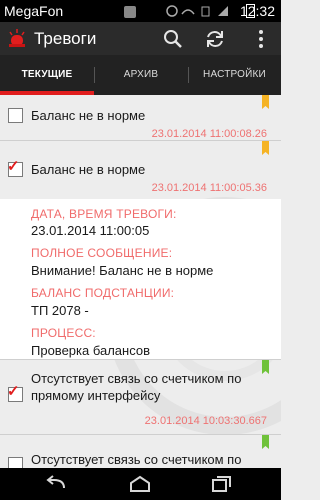 This screenshot has width=320, height=500. I want to click on alarm-text: Отсутствует связь со счетчиком по, so click(136, 459).